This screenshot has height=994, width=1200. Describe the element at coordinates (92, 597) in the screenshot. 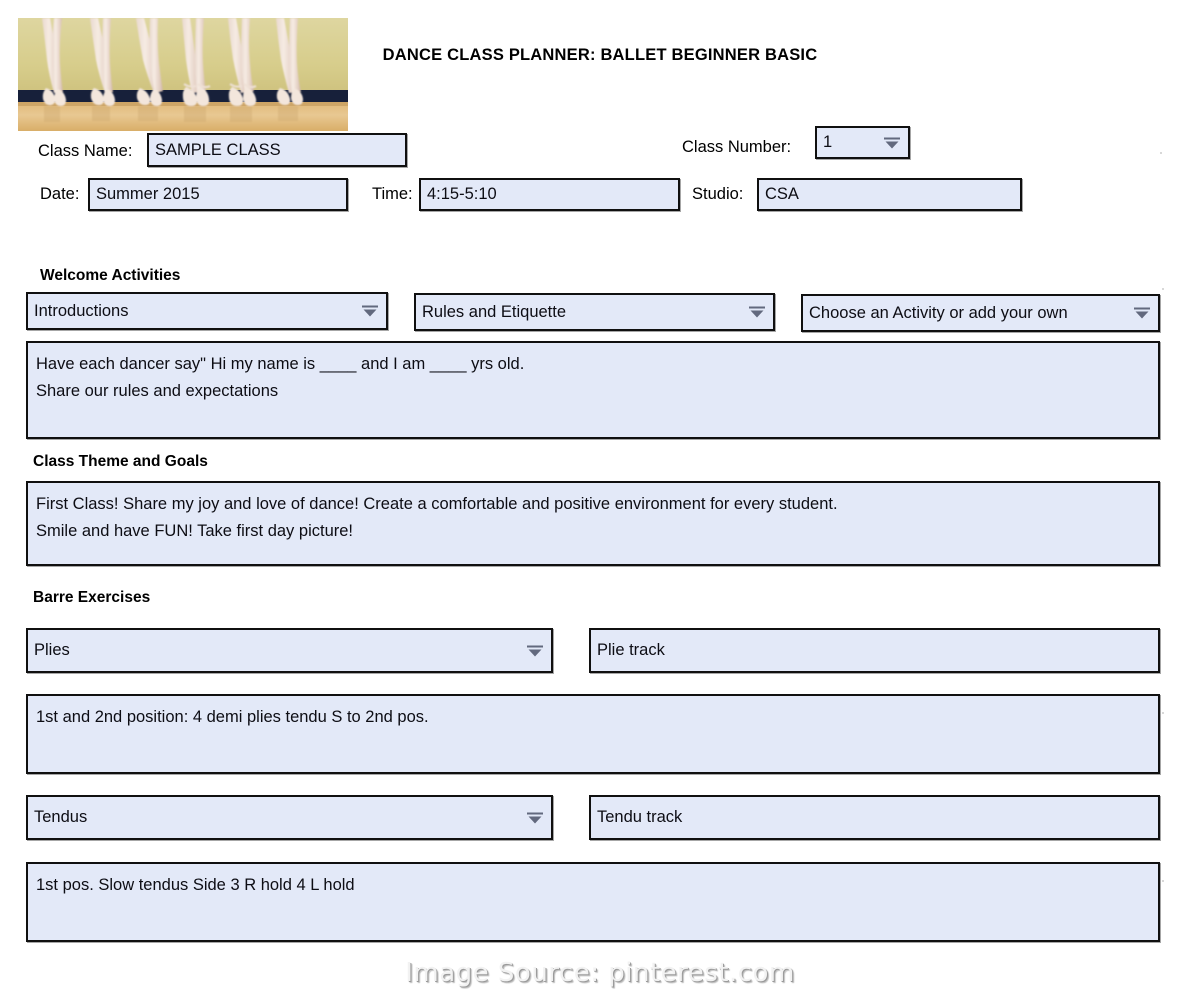

I see `barre-exercises-heading: Barre Exercises` at that location.